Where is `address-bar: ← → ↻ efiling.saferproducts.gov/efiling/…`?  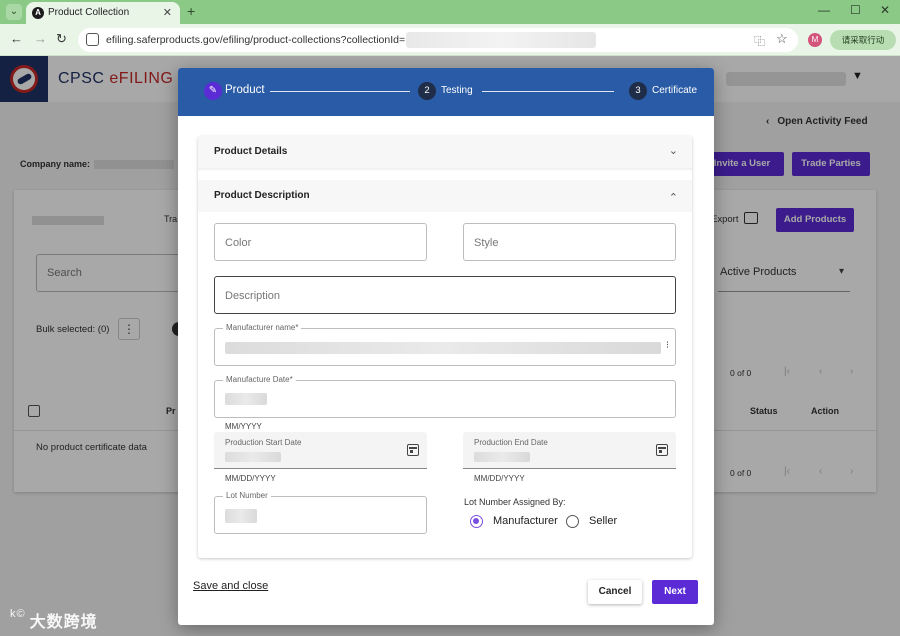 address-bar: ← → ↻ efiling.saferproducts.gov/efiling/… is located at coordinates (450, 40).